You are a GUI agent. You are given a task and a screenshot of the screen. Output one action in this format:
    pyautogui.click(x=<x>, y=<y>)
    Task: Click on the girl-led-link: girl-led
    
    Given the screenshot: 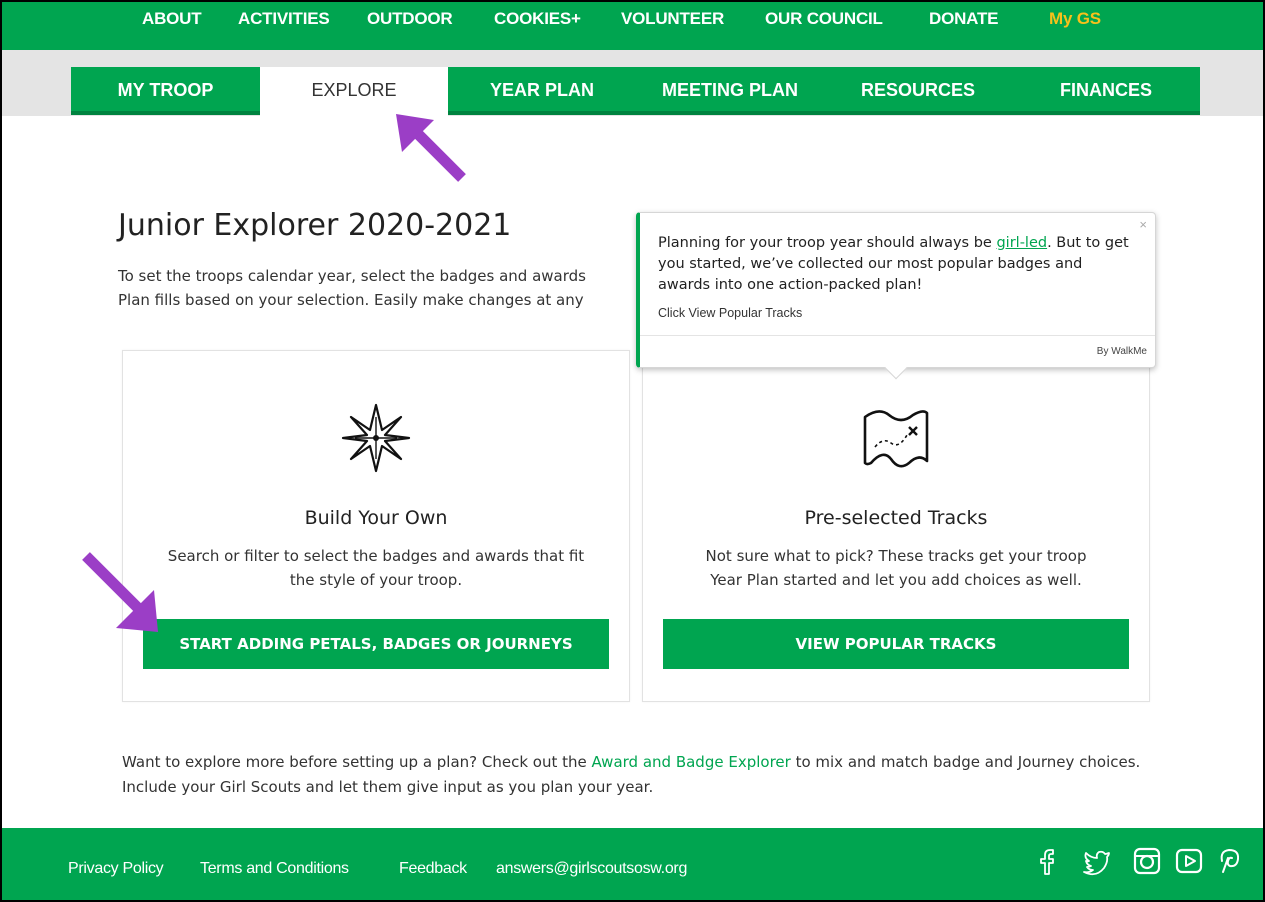 What is the action you would take?
    pyautogui.click(x=1021, y=243)
    